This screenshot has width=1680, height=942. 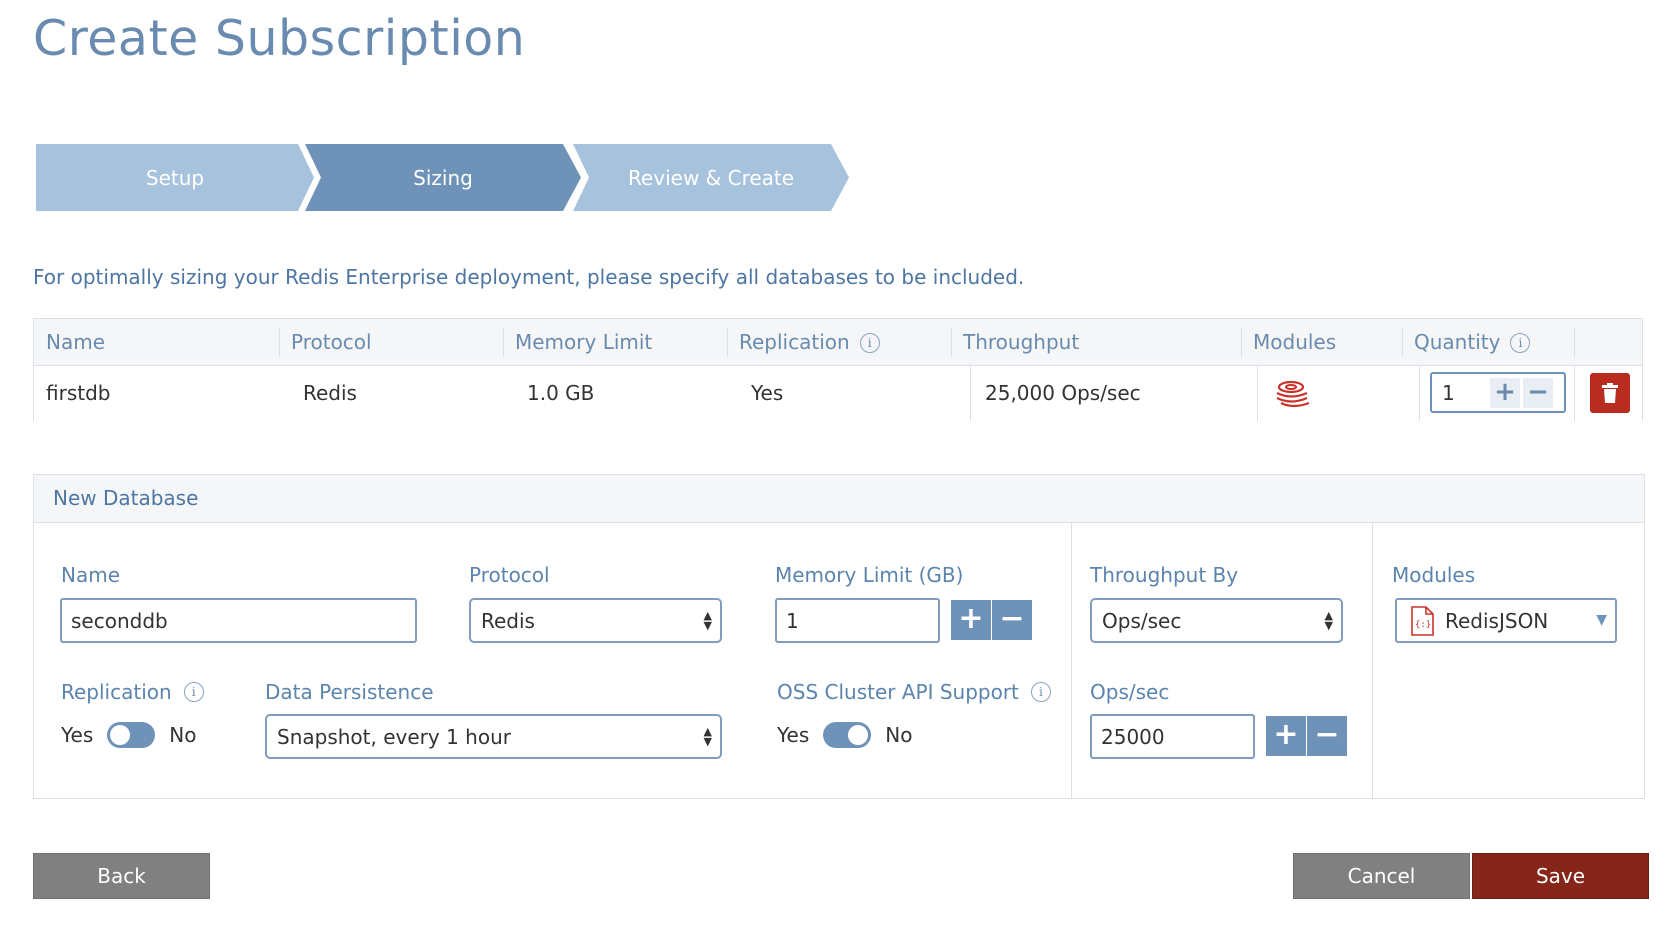 I want to click on new-database-header: New Database, so click(x=839, y=499).